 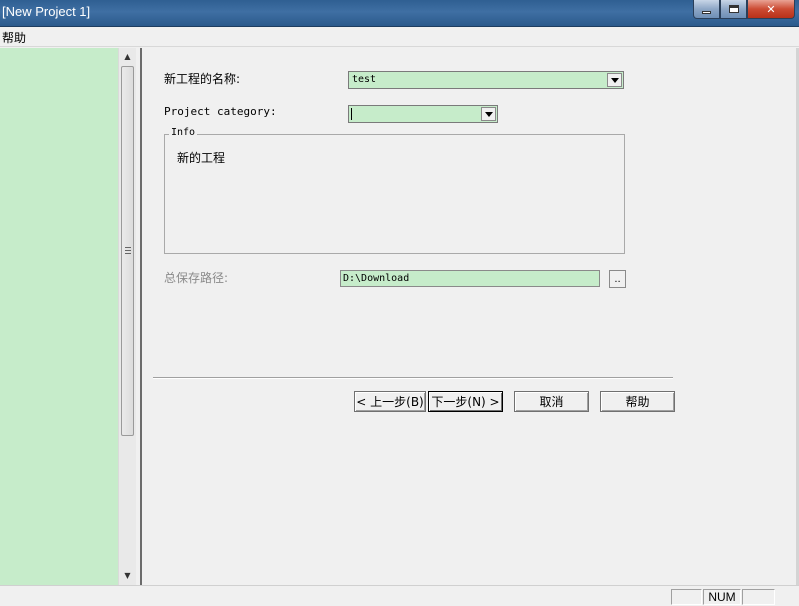 I want to click on close-icon: ✕, so click(x=771, y=9).